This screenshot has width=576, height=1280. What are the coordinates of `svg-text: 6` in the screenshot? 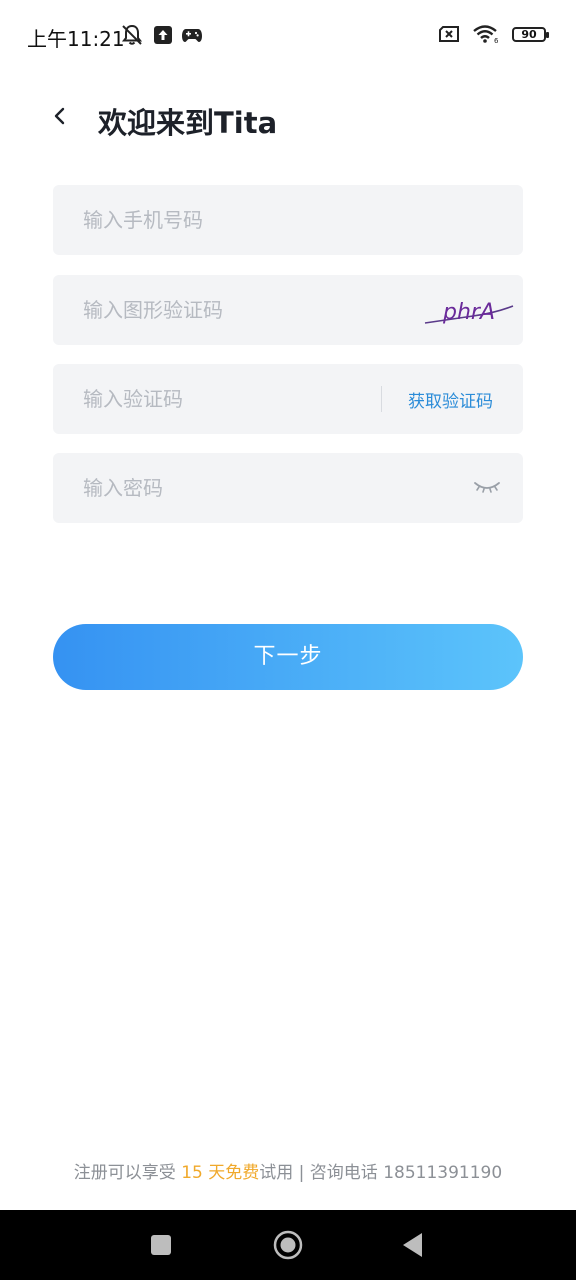 It's located at (496, 40).